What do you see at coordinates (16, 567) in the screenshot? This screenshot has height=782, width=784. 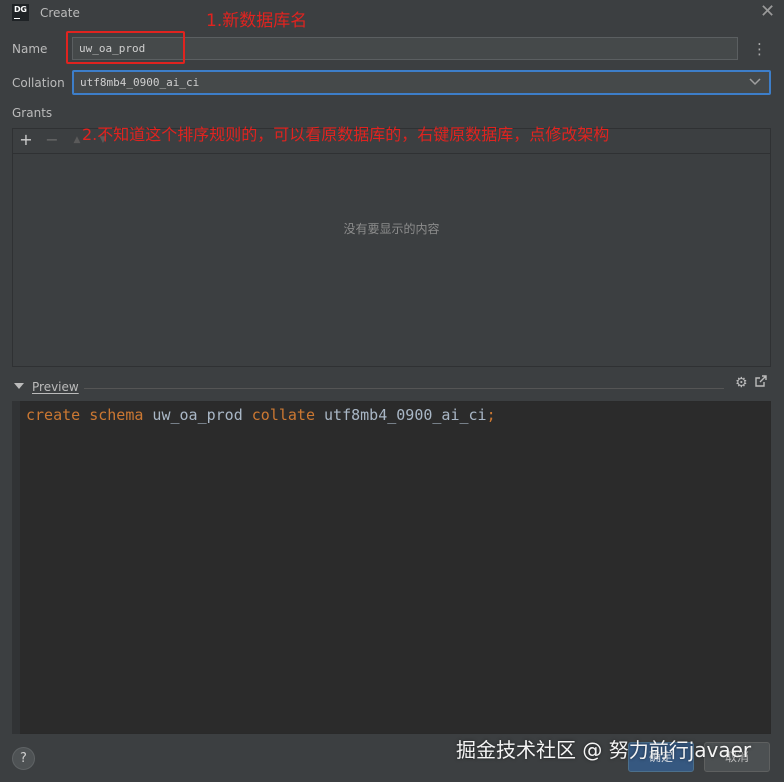 I see `editor-gutter` at bounding box center [16, 567].